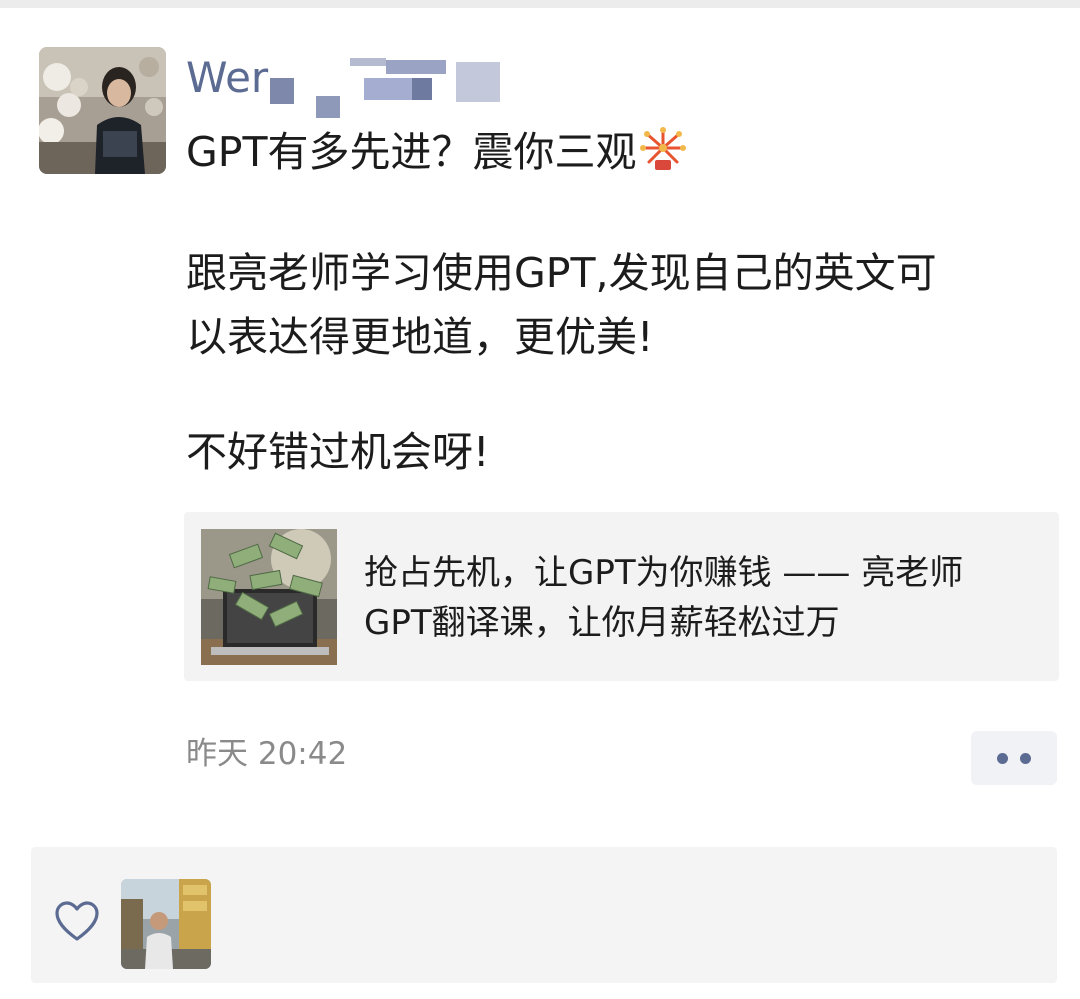  I want to click on post-text: 以表达得更地道，更优美!, so click(420, 337).